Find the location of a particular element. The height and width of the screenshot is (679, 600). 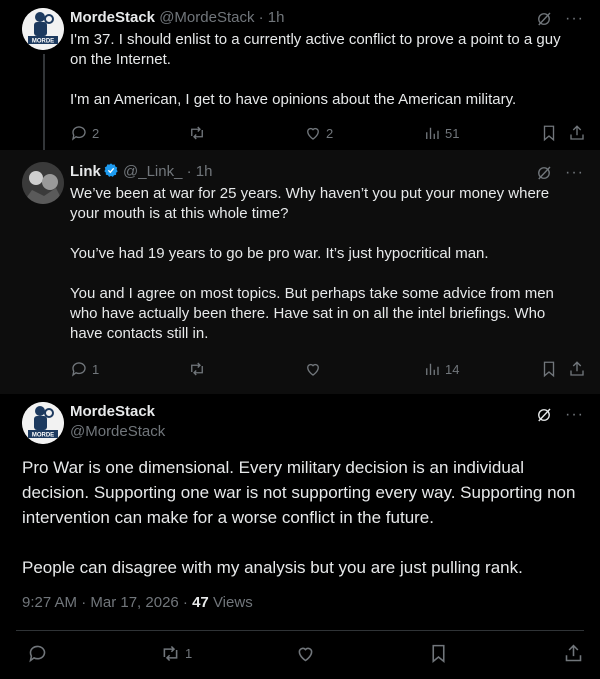

like-button: 2 is located at coordinates (318, 133).